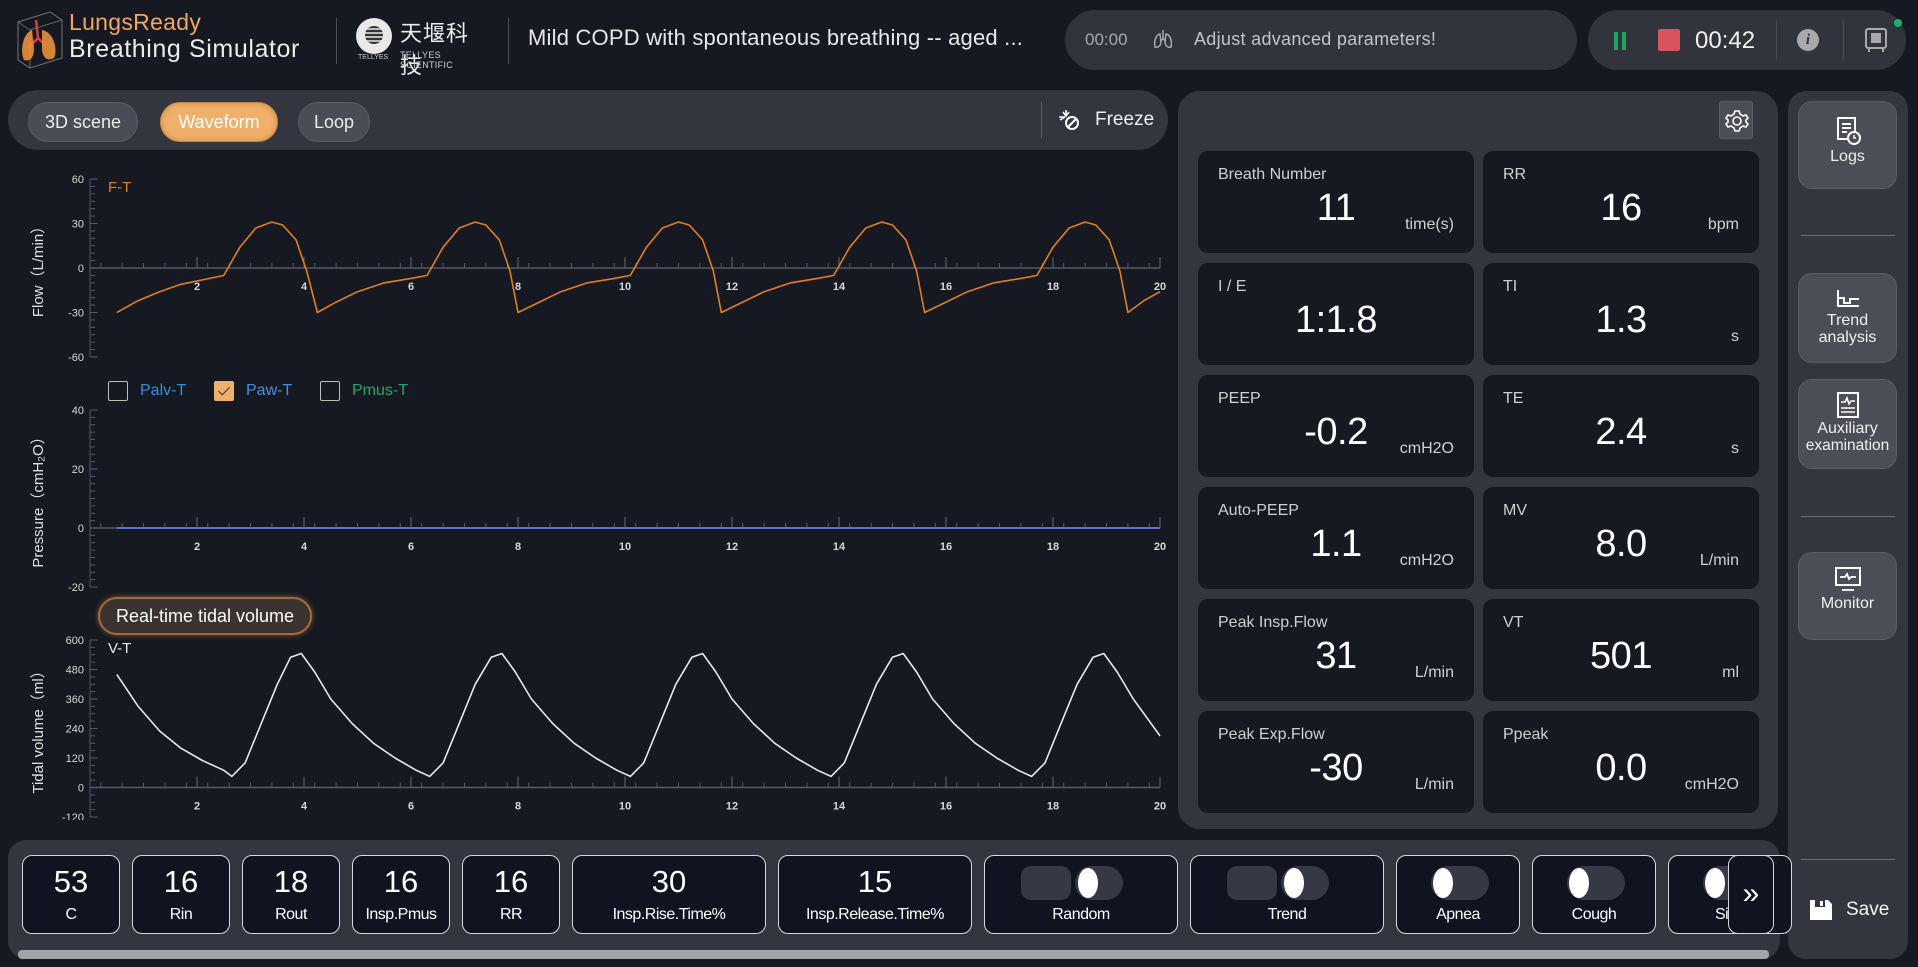  I want to click on pause-button, so click(1621, 41).